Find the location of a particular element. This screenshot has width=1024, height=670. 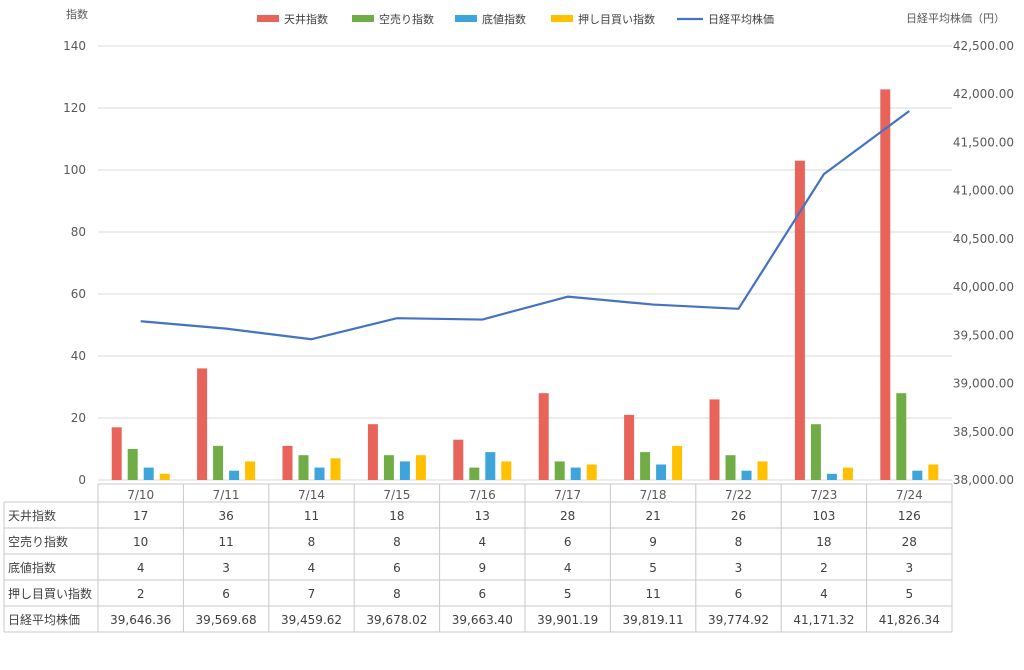

y-right-tick-label: 42,000.00 is located at coordinates (983, 94).